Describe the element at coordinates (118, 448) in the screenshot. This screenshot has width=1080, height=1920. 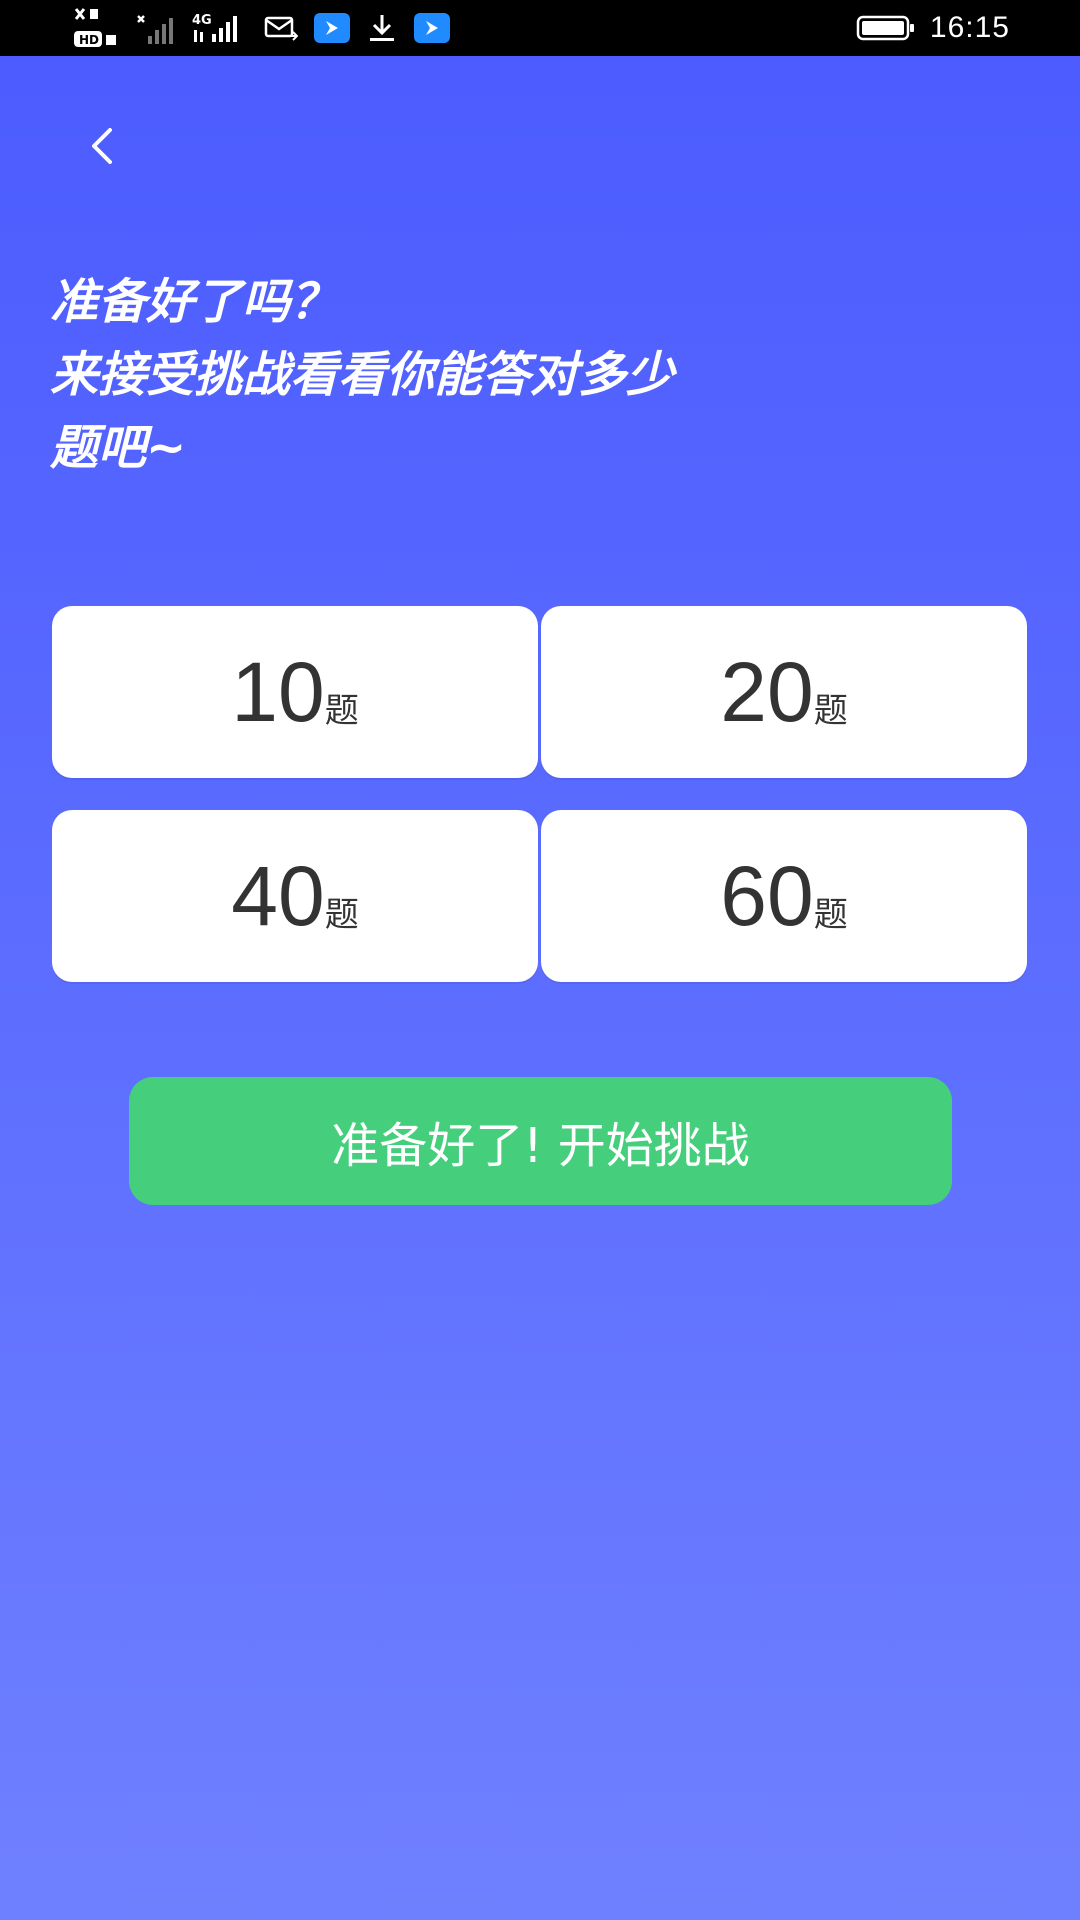
I see `headline-line-3: 题吧~` at that location.